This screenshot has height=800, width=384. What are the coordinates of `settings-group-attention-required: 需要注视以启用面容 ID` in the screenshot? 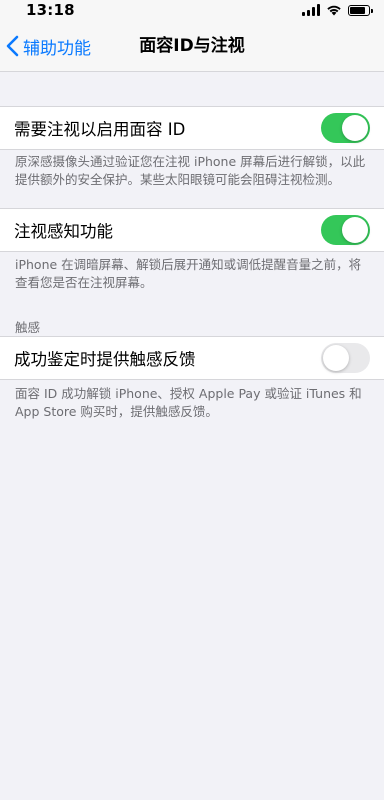 It's located at (192, 128).